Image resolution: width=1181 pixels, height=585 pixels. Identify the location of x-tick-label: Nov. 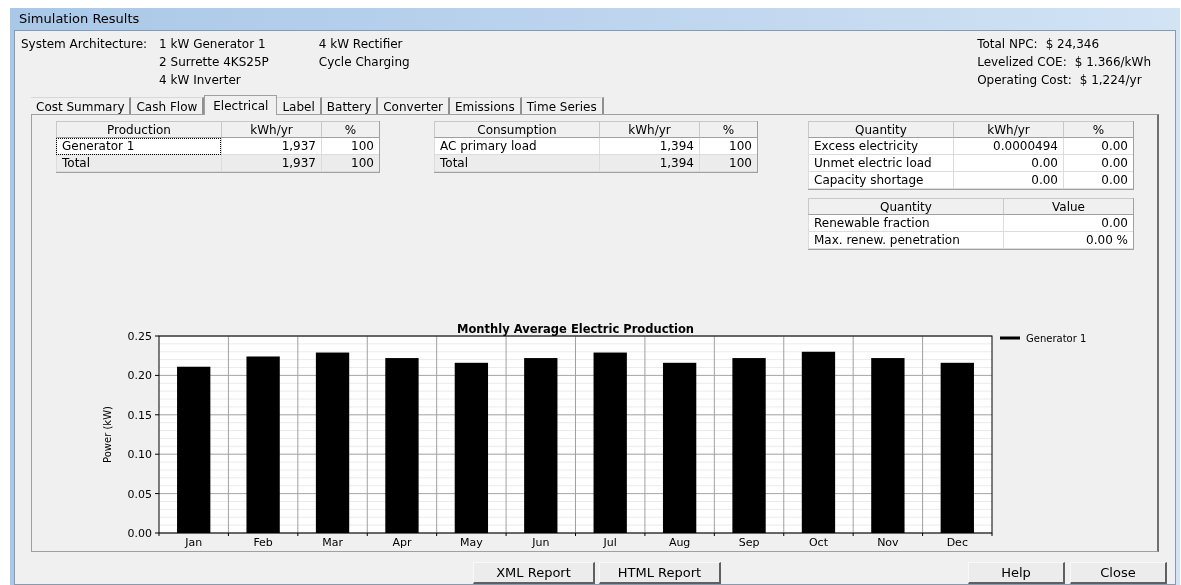
(888, 542).